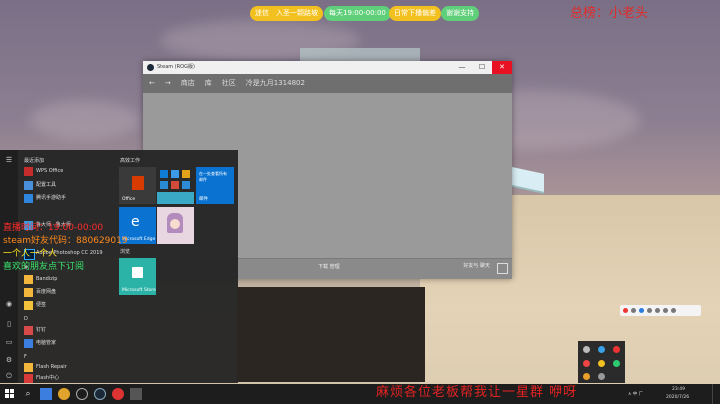  I want to click on stream-pill: 谢谢支持, so click(460, 13).